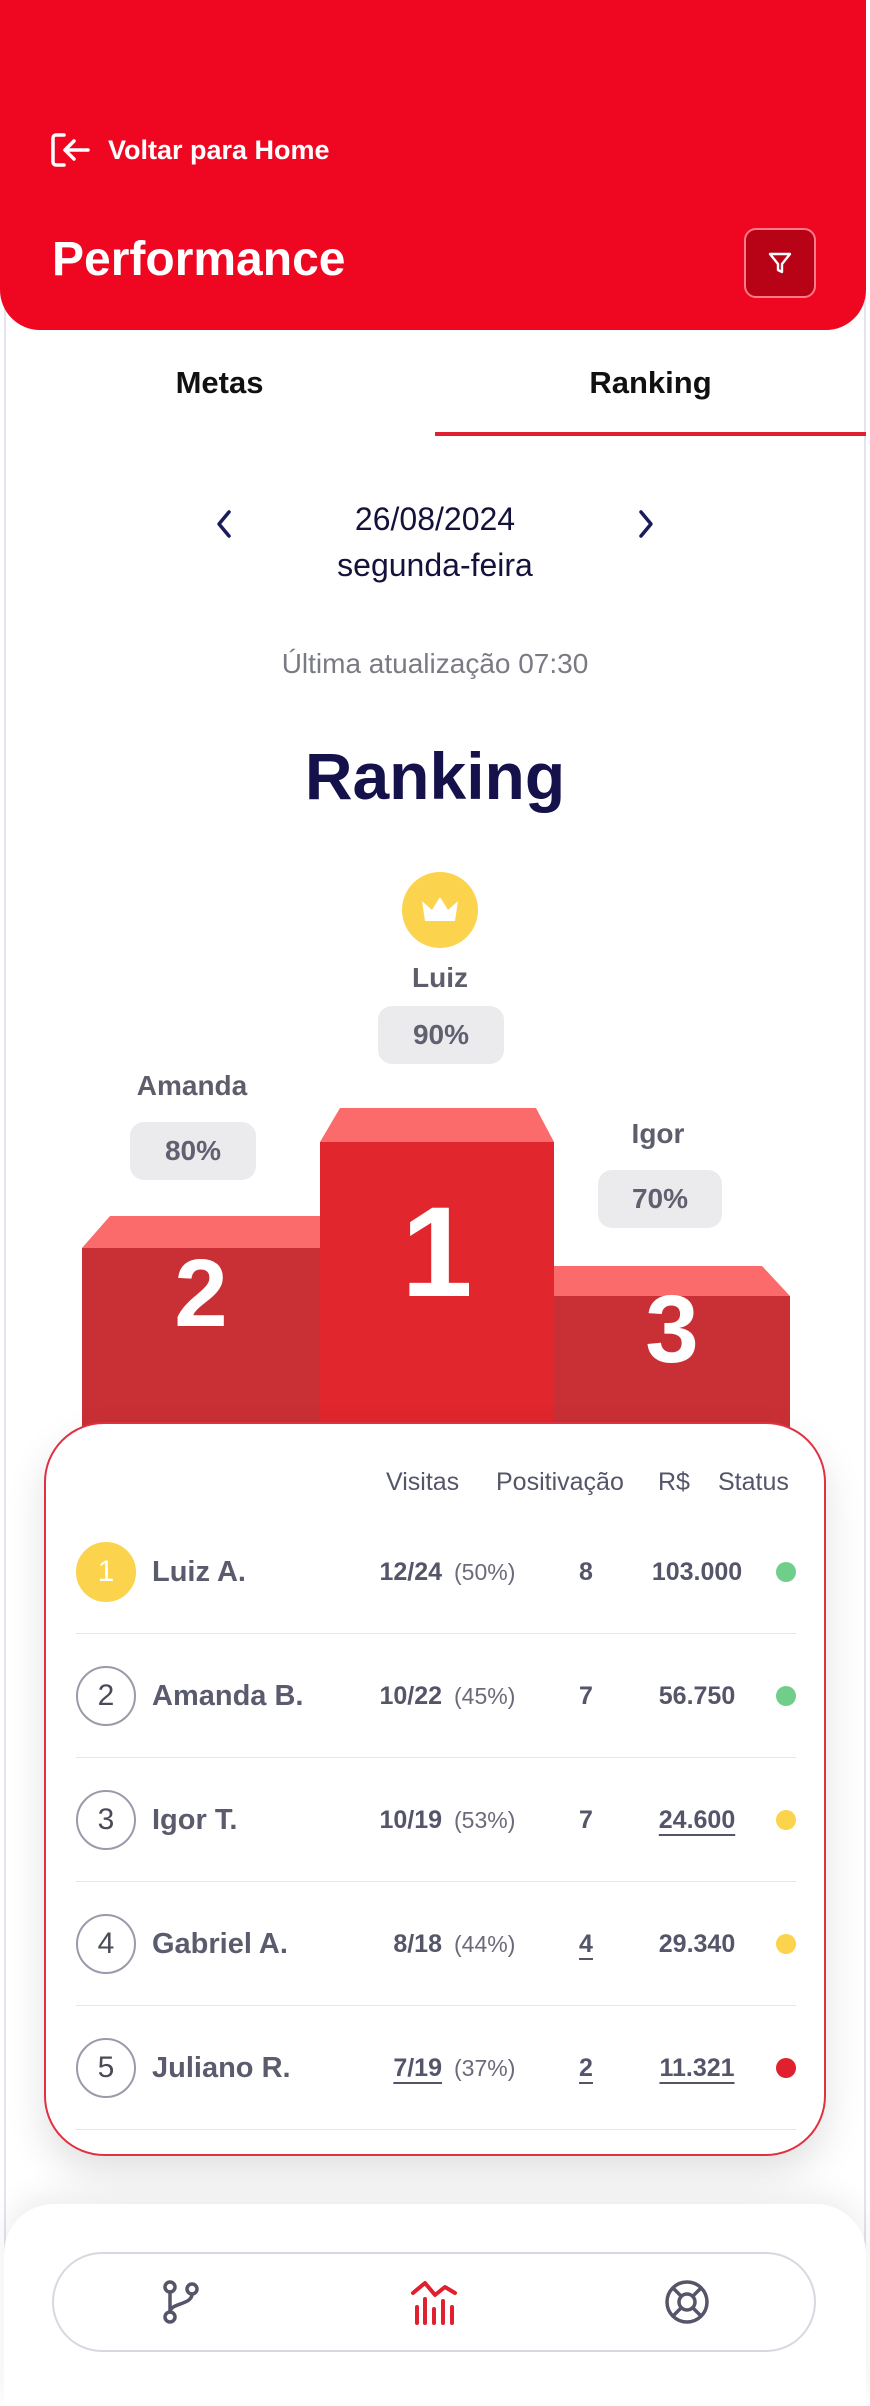 The height and width of the screenshot is (2406, 870). What do you see at coordinates (192, 1085) in the screenshot?
I see `podium-second-name: Amanda` at bounding box center [192, 1085].